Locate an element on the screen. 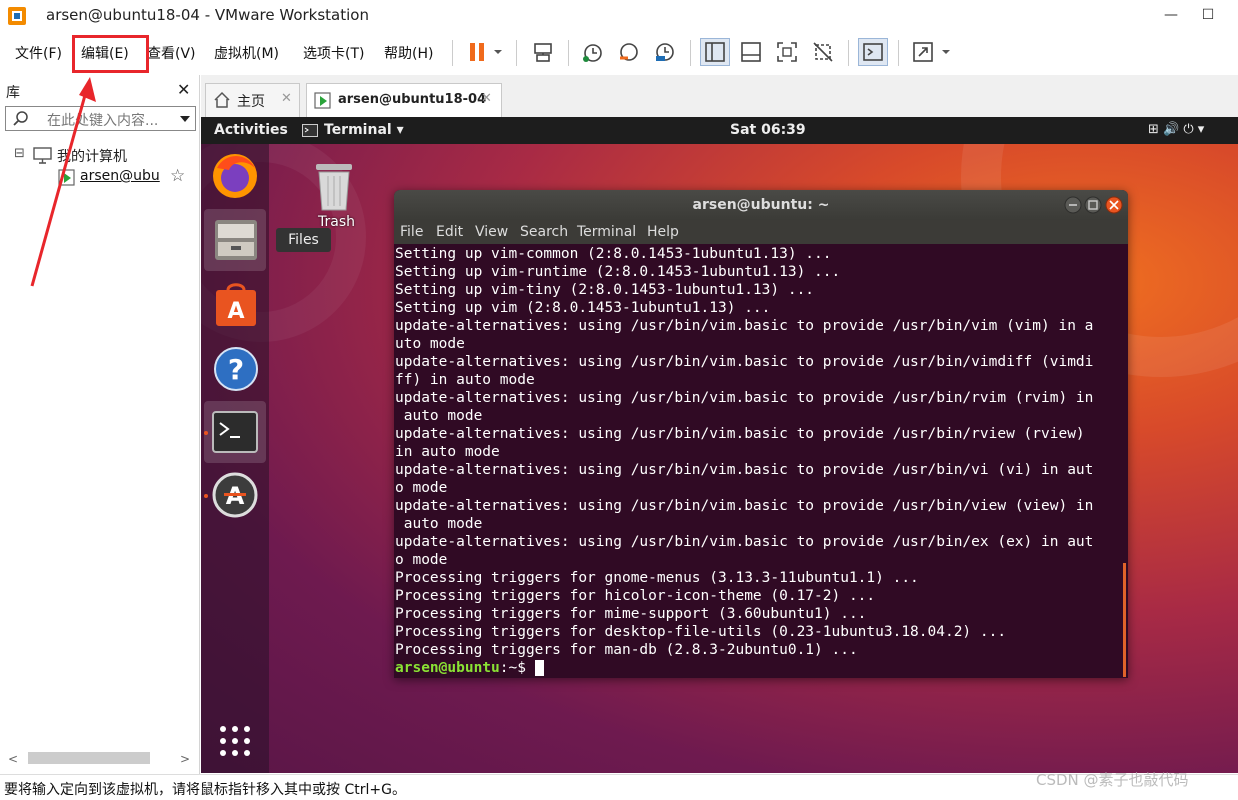  full-screen-icon is located at coordinates (787, 52).